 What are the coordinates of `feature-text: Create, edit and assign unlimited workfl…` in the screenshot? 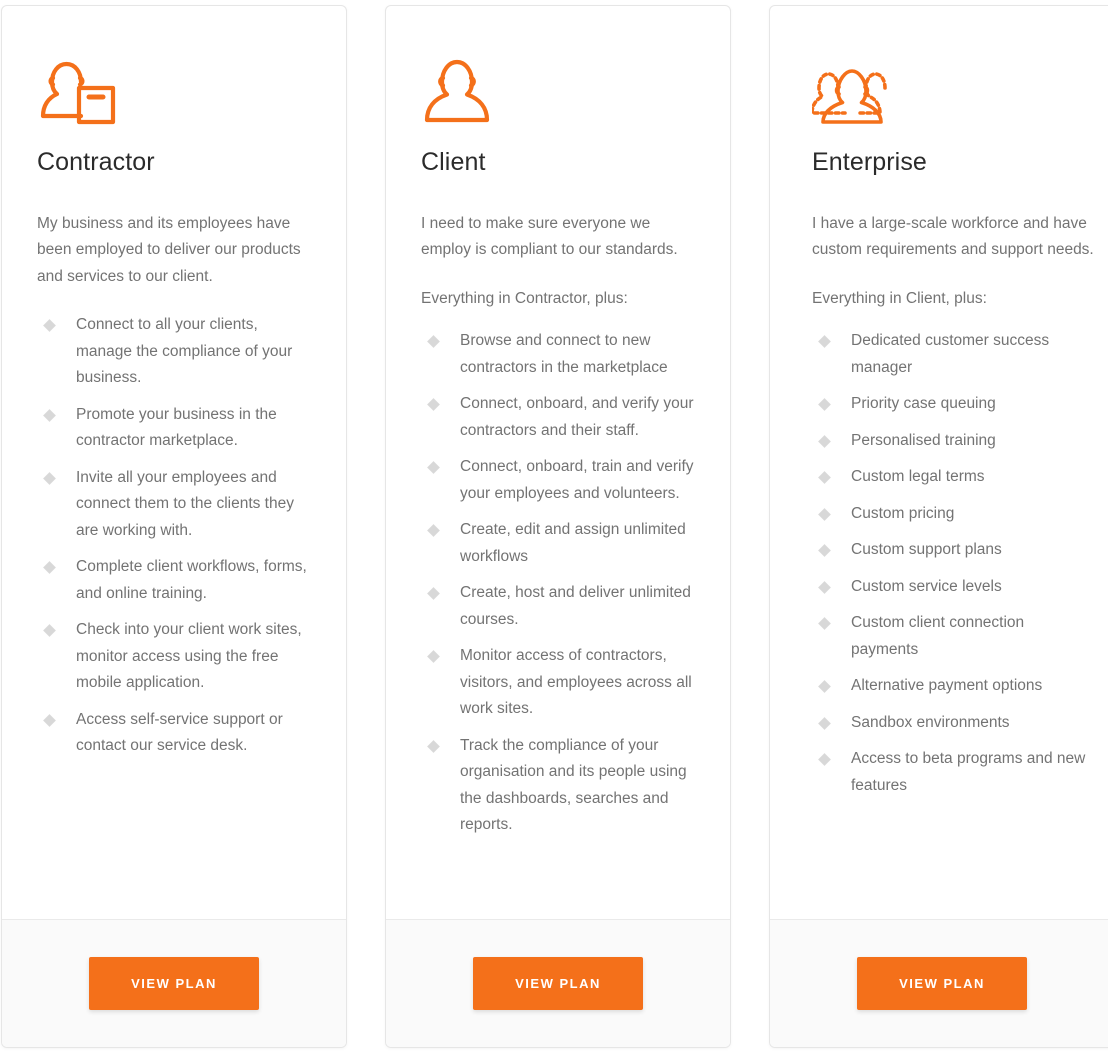 It's located at (573, 543).